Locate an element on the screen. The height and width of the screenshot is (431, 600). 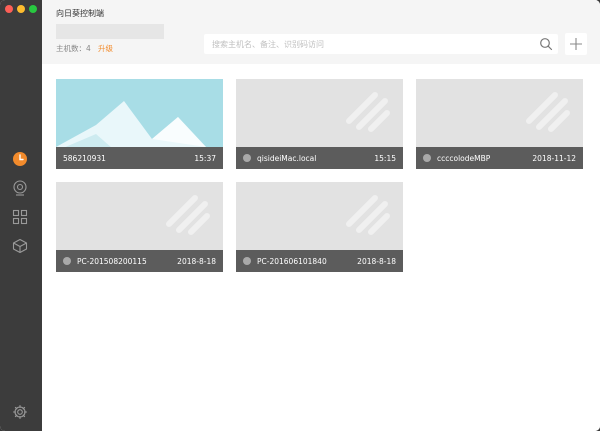
host-name: PC-201606101840 is located at coordinates (292, 261).